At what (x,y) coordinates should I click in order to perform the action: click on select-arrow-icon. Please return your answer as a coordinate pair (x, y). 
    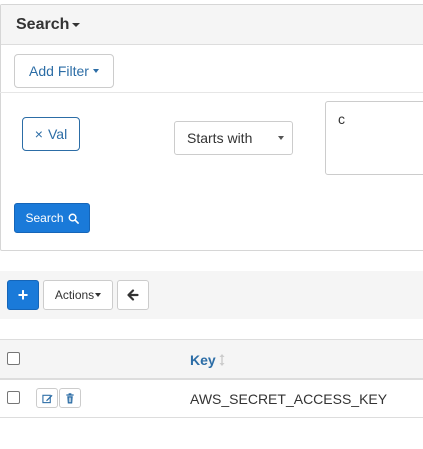
    Looking at the image, I should click on (281, 138).